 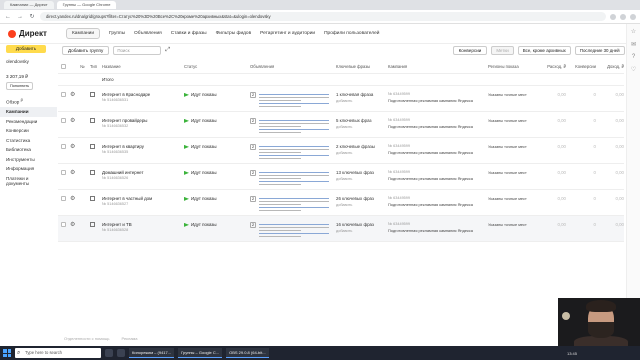 I want to click on profile-icon, so click(x=633, y=16).